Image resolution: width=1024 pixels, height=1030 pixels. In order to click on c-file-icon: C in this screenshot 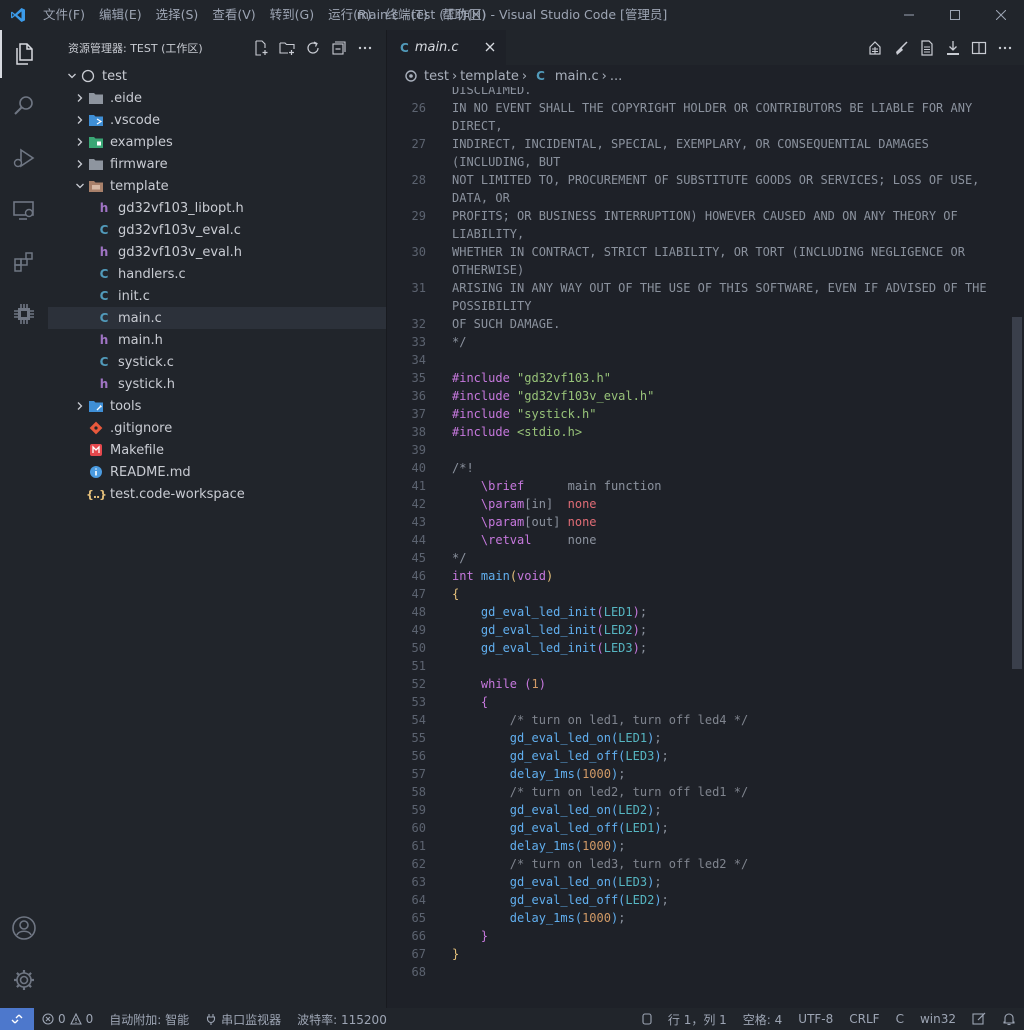, I will do `click(104, 362)`.